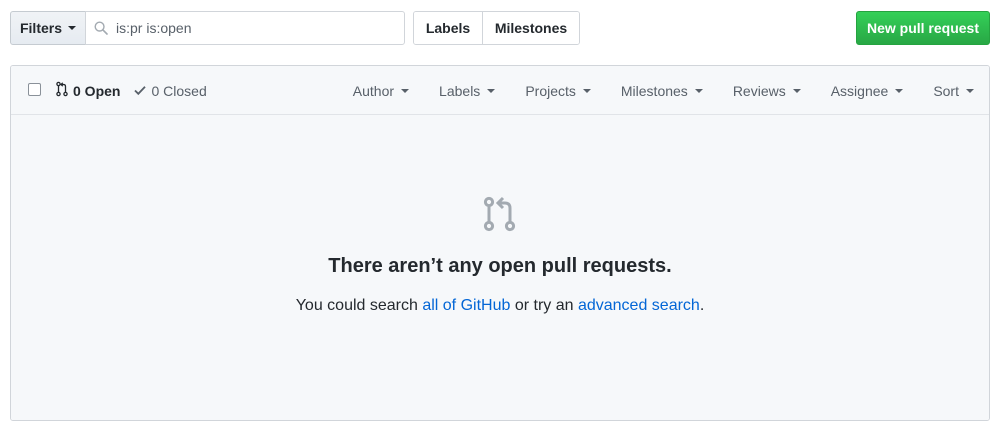 The image size is (1004, 434). Describe the element at coordinates (101, 28) in the screenshot. I see `search-icon` at that location.